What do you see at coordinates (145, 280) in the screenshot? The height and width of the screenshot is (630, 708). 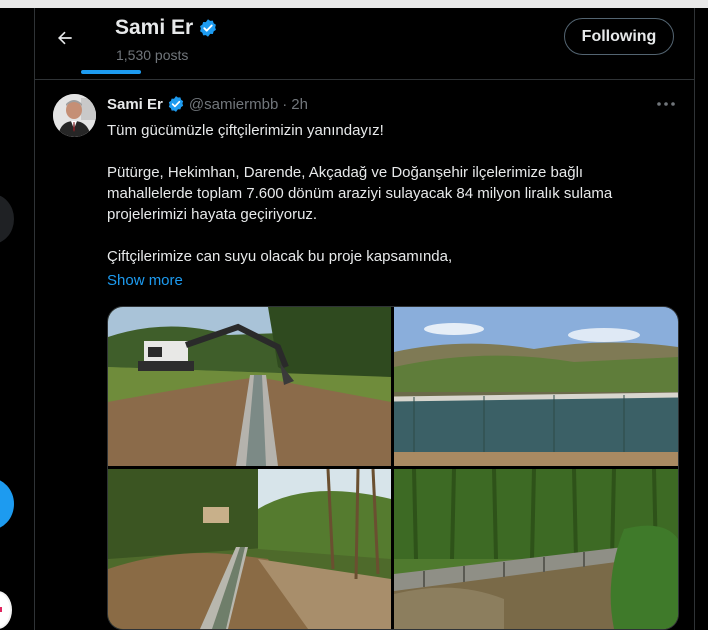 I see `show-more-link: Show more` at bounding box center [145, 280].